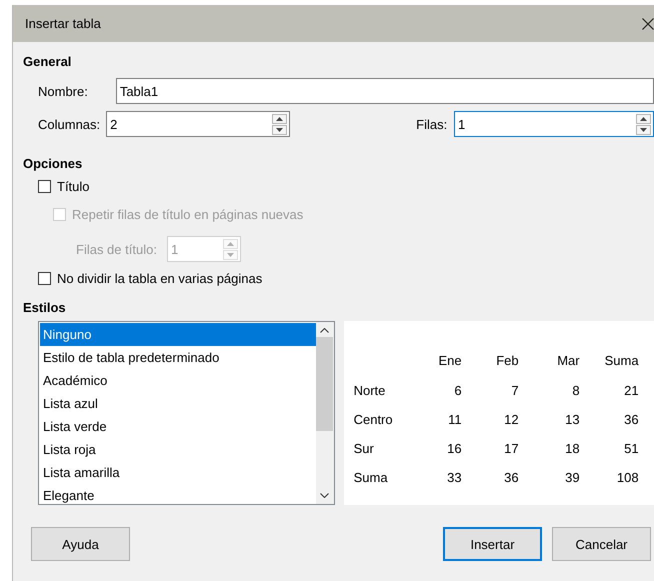 The image size is (654, 581). What do you see at coordinates (457, 390) in the screenshot?
I see `table-cell-text: 6` at bounding box center [457, 390].